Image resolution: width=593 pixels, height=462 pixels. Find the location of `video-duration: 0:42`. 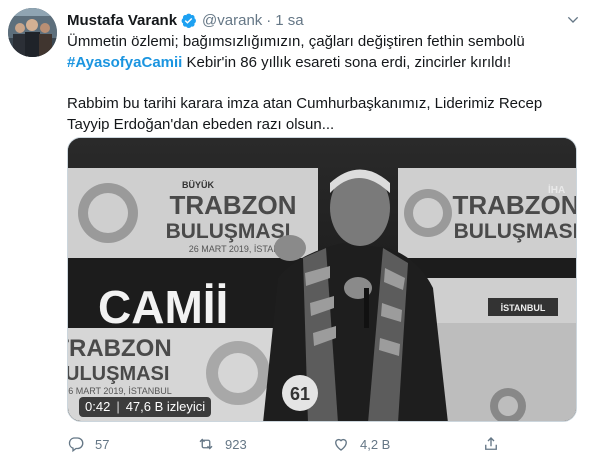

video-duration: 0:42 is located at coordinates (98, 406).